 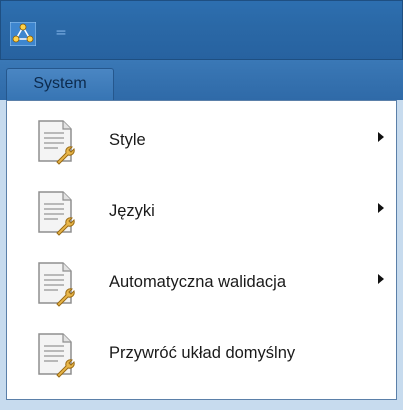 I want to click on menu-item-label: Przywróć układ domyślny, so click(x=202, y=353).